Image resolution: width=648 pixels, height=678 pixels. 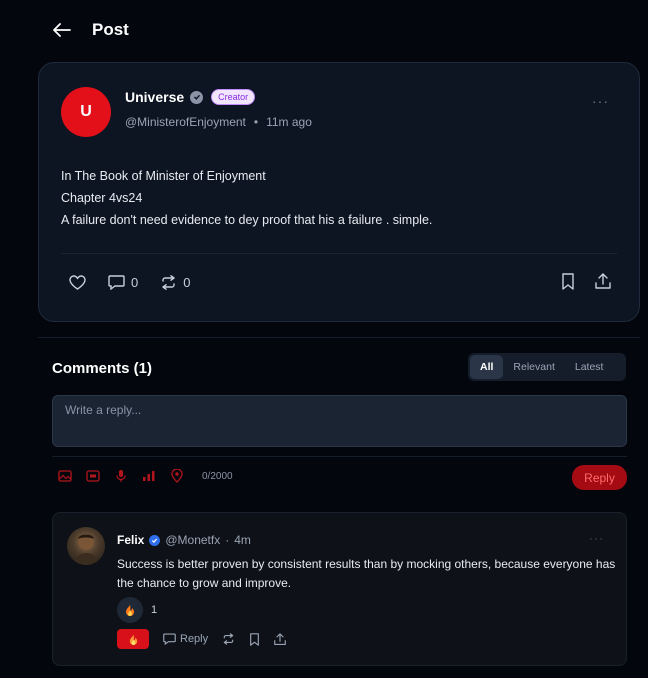 What do you see at coordinates (135, 282) in the screenshot?
I see `comment-count: 0` at bounding box center [135, 282].